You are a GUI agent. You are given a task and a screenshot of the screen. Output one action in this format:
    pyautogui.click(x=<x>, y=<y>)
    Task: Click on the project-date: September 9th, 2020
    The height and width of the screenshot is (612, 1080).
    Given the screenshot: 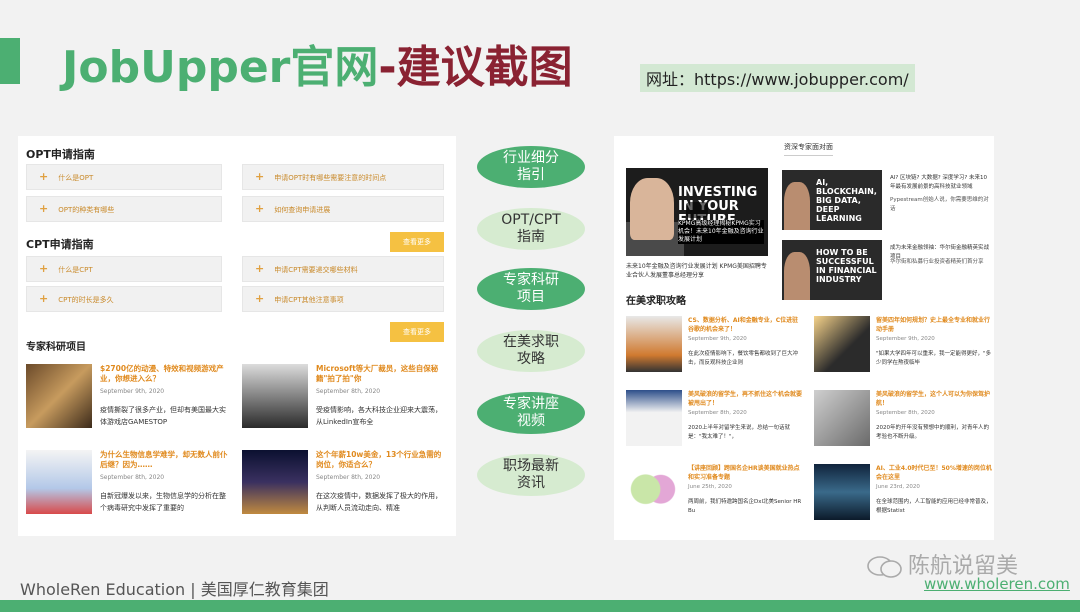 What is the action you would take?
    pyautogui.click(x=132, y=391)
    